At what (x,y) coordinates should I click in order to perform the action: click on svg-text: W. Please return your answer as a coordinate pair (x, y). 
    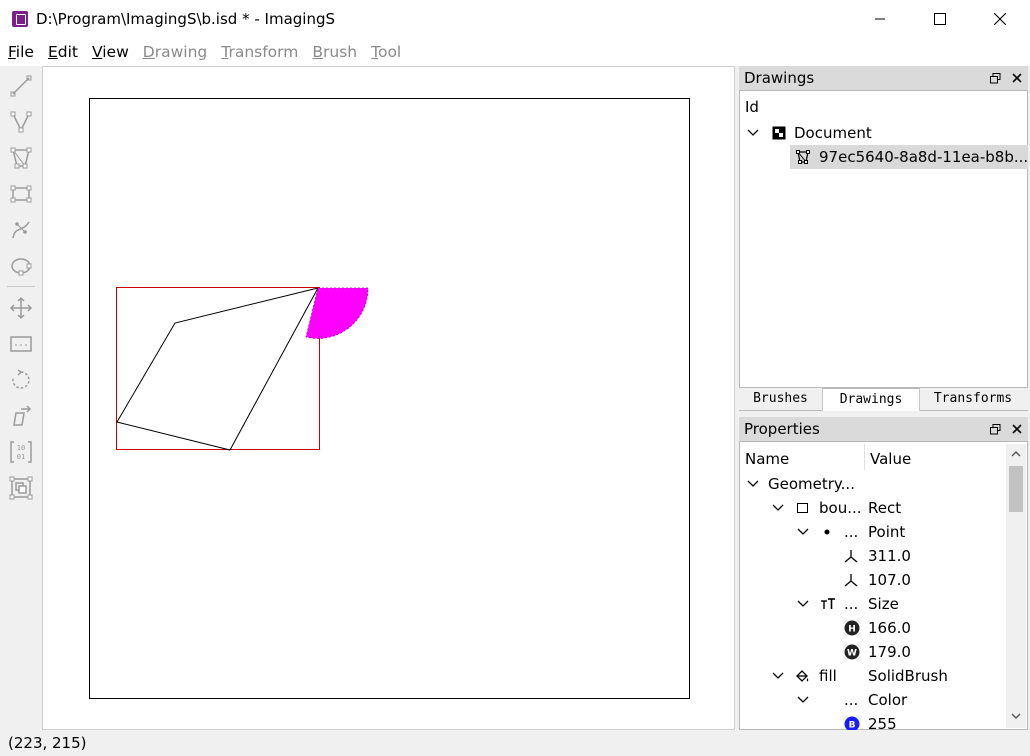
    Looking at the image, I should click on (852, 654).